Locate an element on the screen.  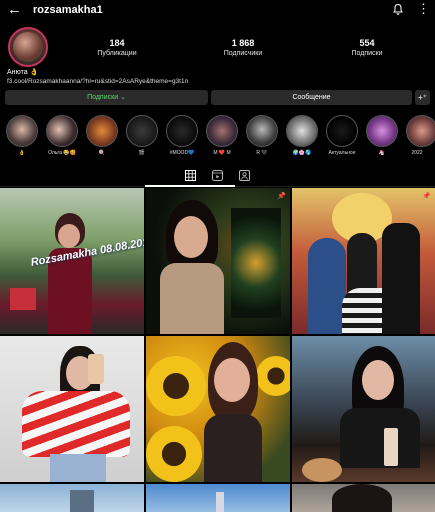
stat-followers: 1 868 Подписчики is located at coordinates (243, 47).